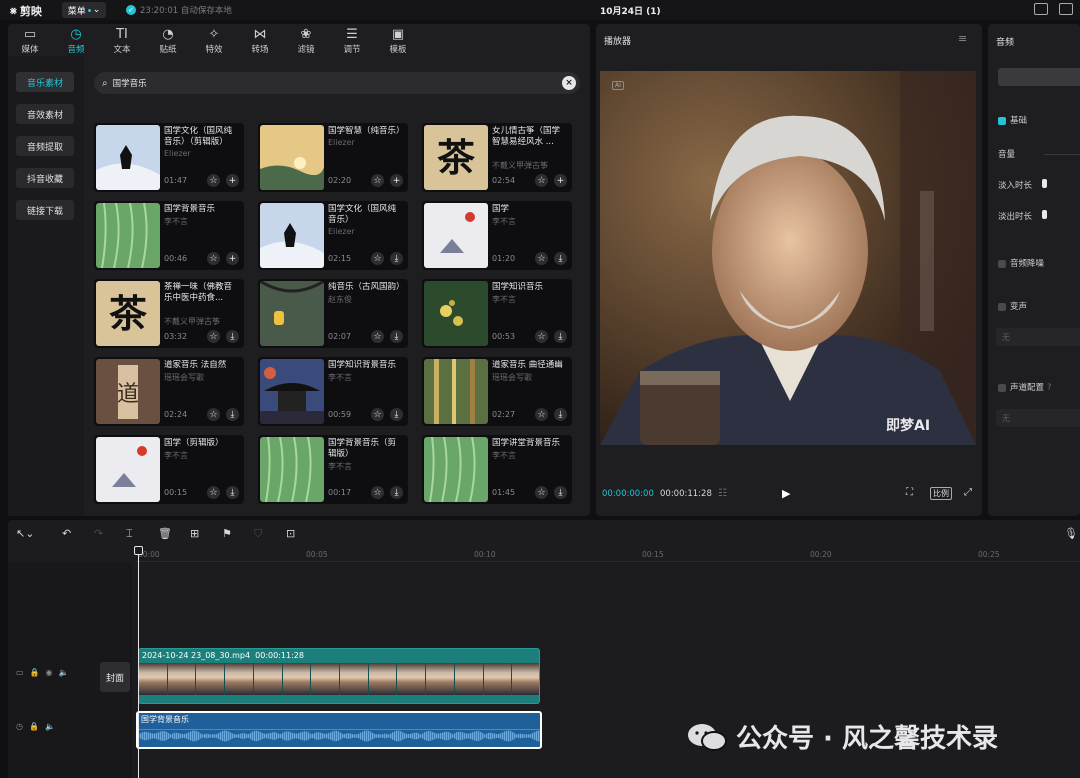 This screenshot has height=778, width=1080. What do you see at coordinates (25, 533) in the screenshot?
I see `select-tool-icon: ↖⌄` at bounding box center [25, 533].